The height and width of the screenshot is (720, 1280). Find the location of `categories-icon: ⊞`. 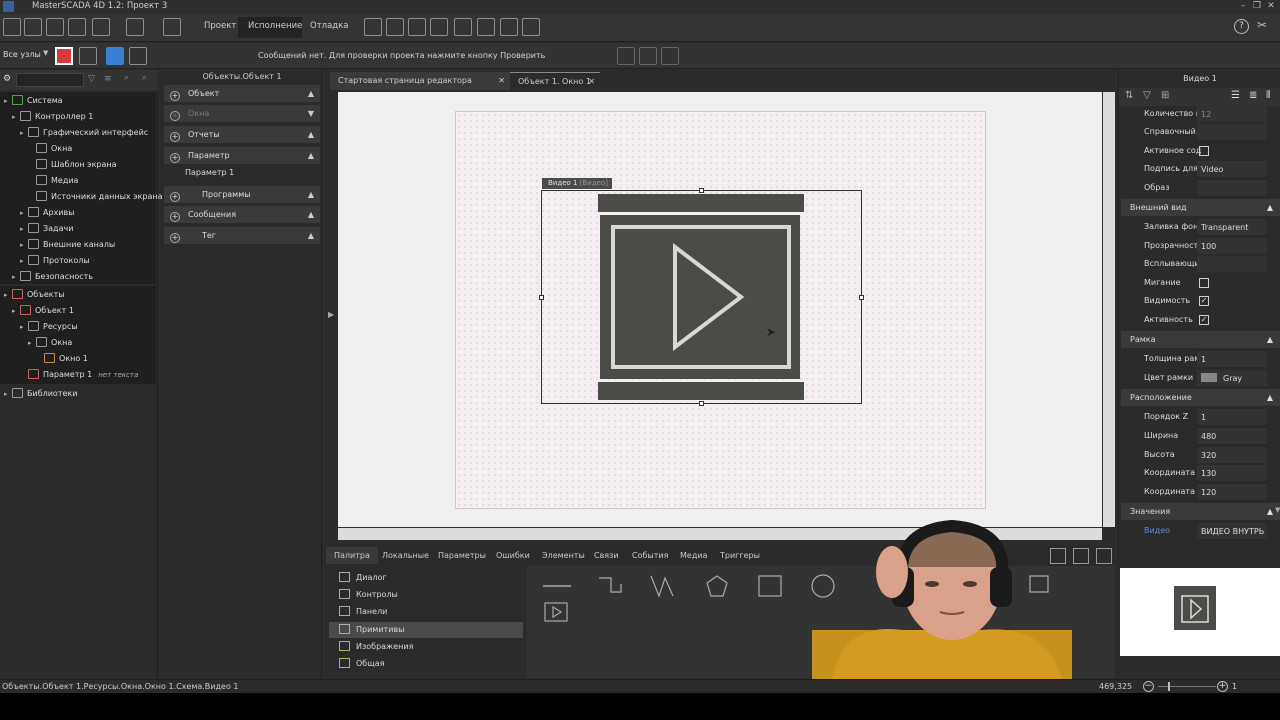

categories-icon: ⊞ is located at coordinates (1165, 95).